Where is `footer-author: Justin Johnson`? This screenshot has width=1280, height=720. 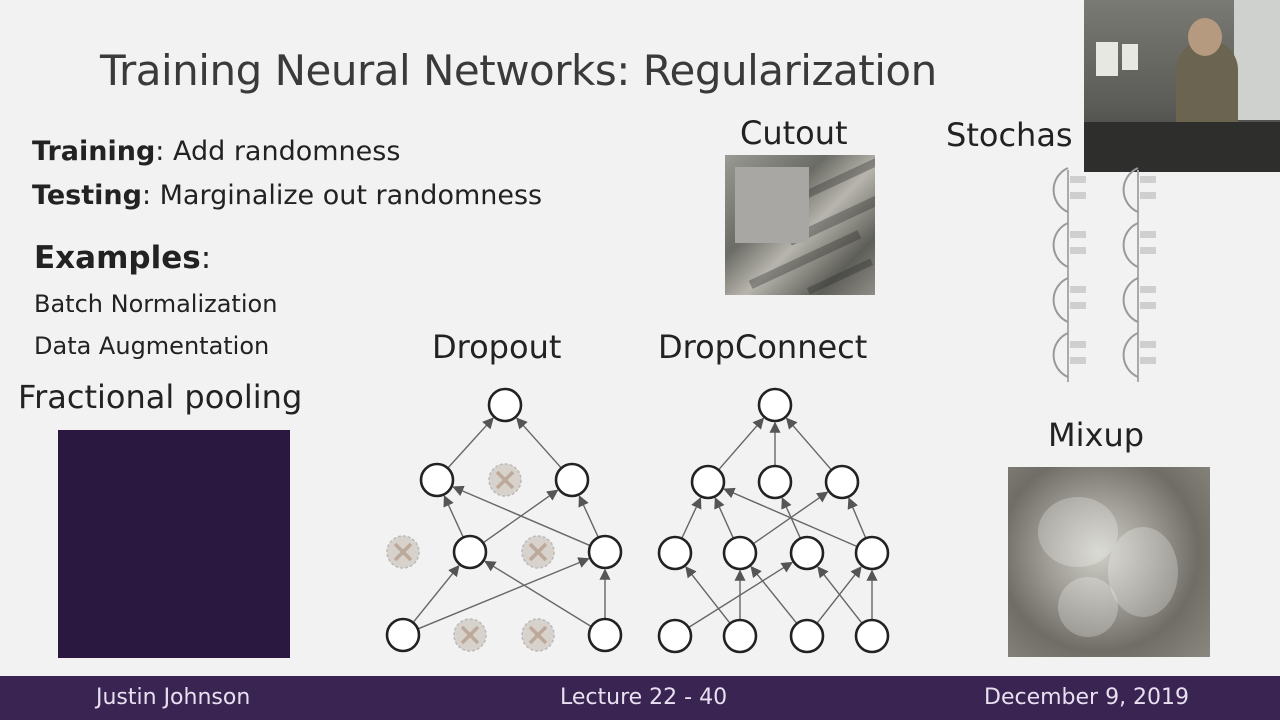 footer-author: Justin Johnson is located at coordinates (173, 697).